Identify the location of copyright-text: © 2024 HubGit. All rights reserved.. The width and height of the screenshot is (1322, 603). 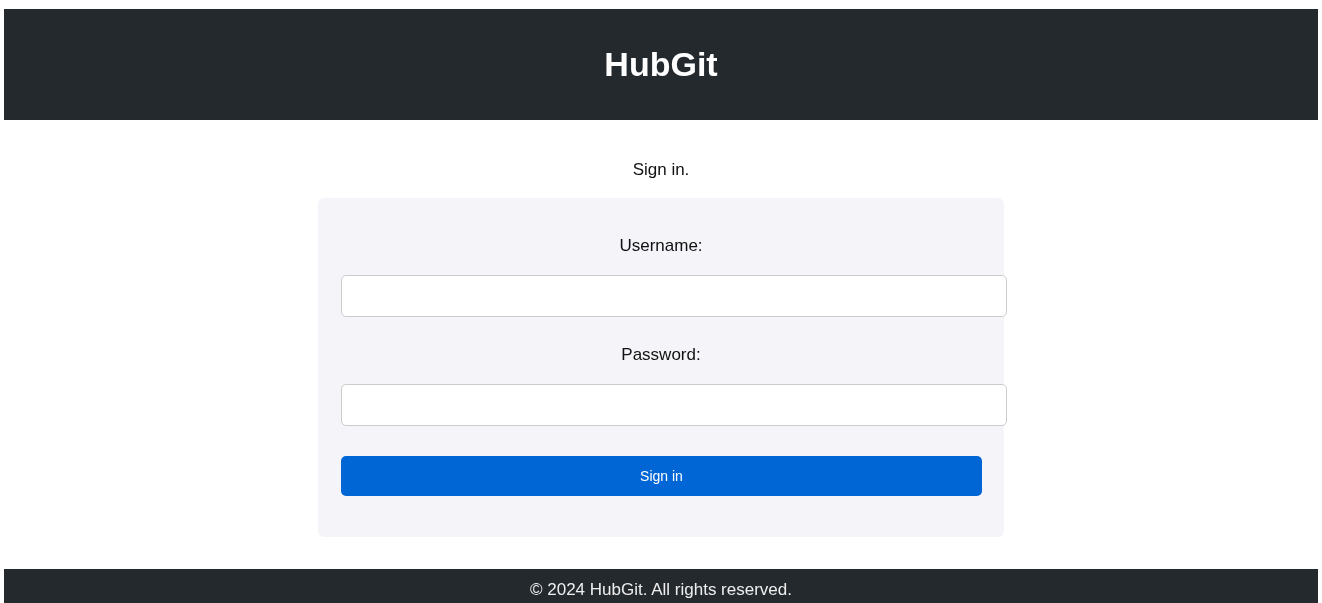
(661, 590).